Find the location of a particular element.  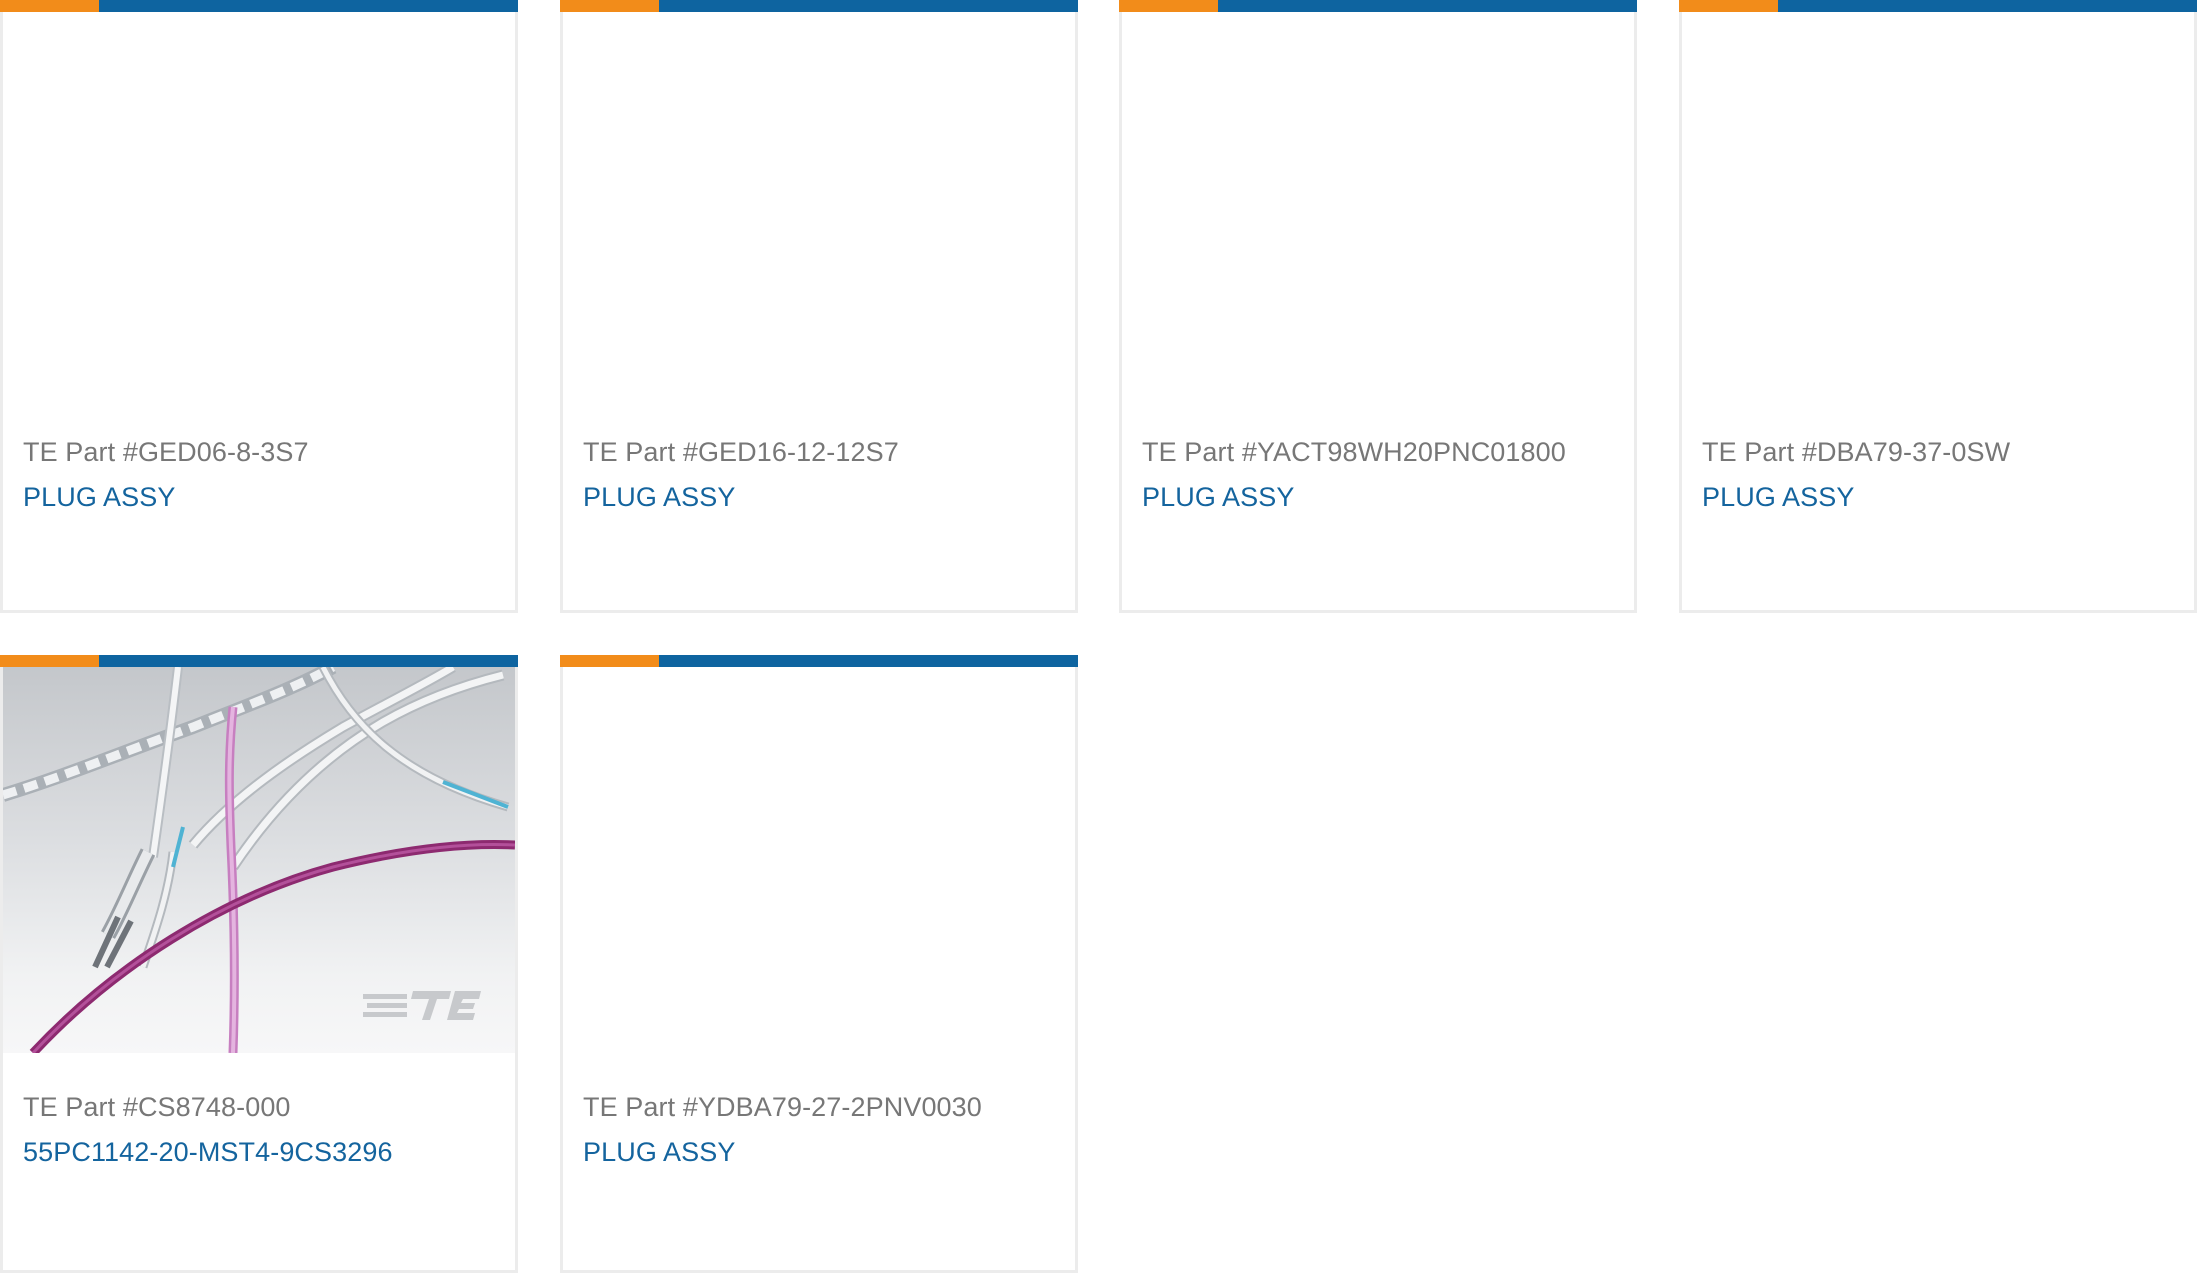

wire-cable-product-image is located at coordinates (259, 860).